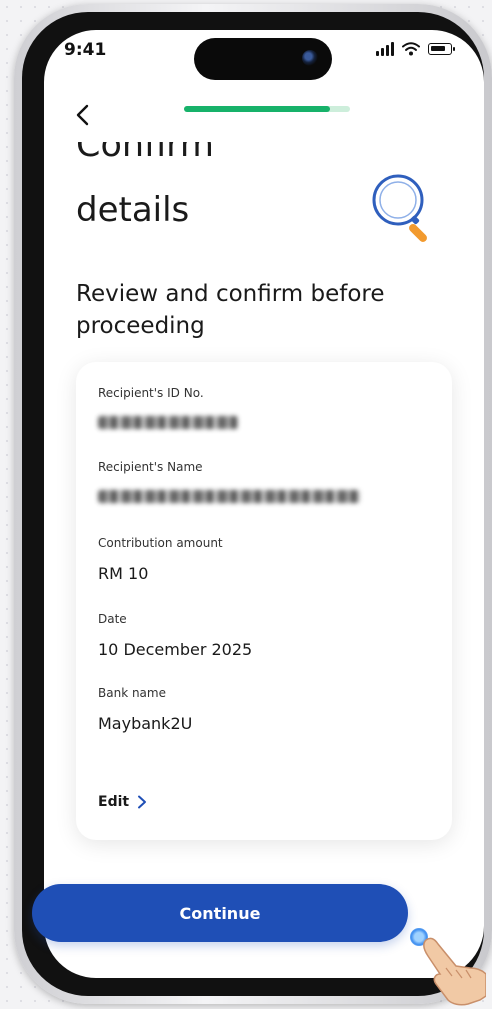 Image resolution: width=492 pixels, height=1009 pixels. Describe the element at coordinates (151, 393) in the screenshot. I see `recipient-id-label: Recipient's ID No.` at that location.